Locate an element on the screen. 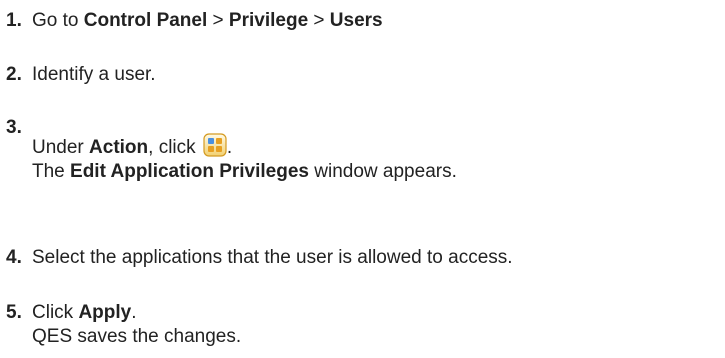  menu-control-panel: Control Panel is located at coordinates (145, 20).